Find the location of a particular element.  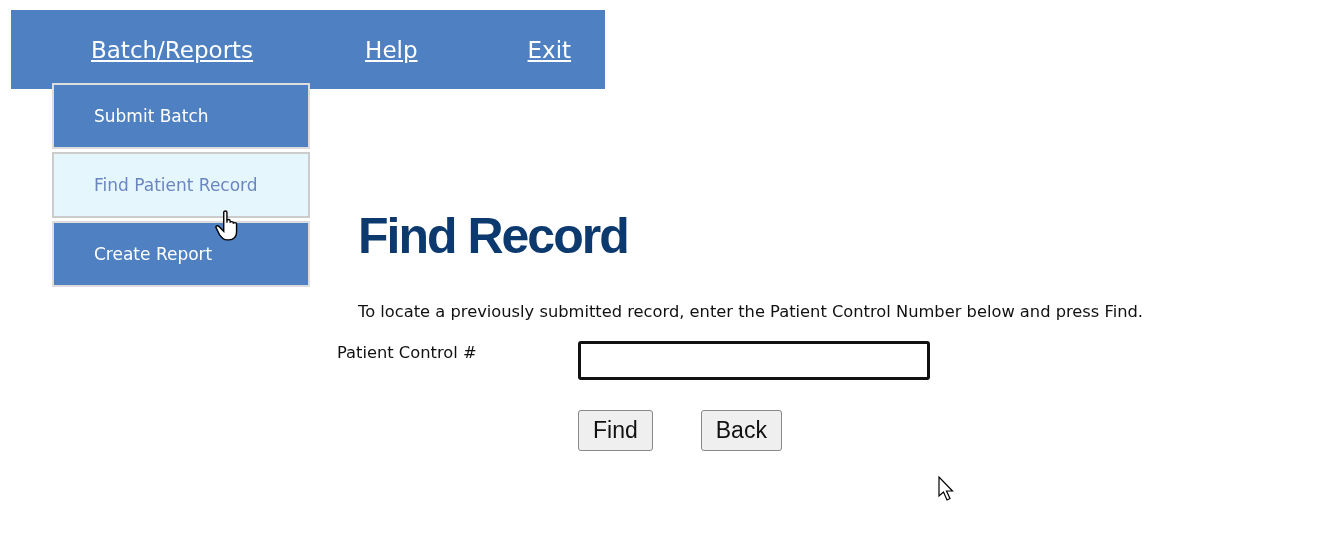

field-label: Patient Control # is located at coordinates (407, 353).